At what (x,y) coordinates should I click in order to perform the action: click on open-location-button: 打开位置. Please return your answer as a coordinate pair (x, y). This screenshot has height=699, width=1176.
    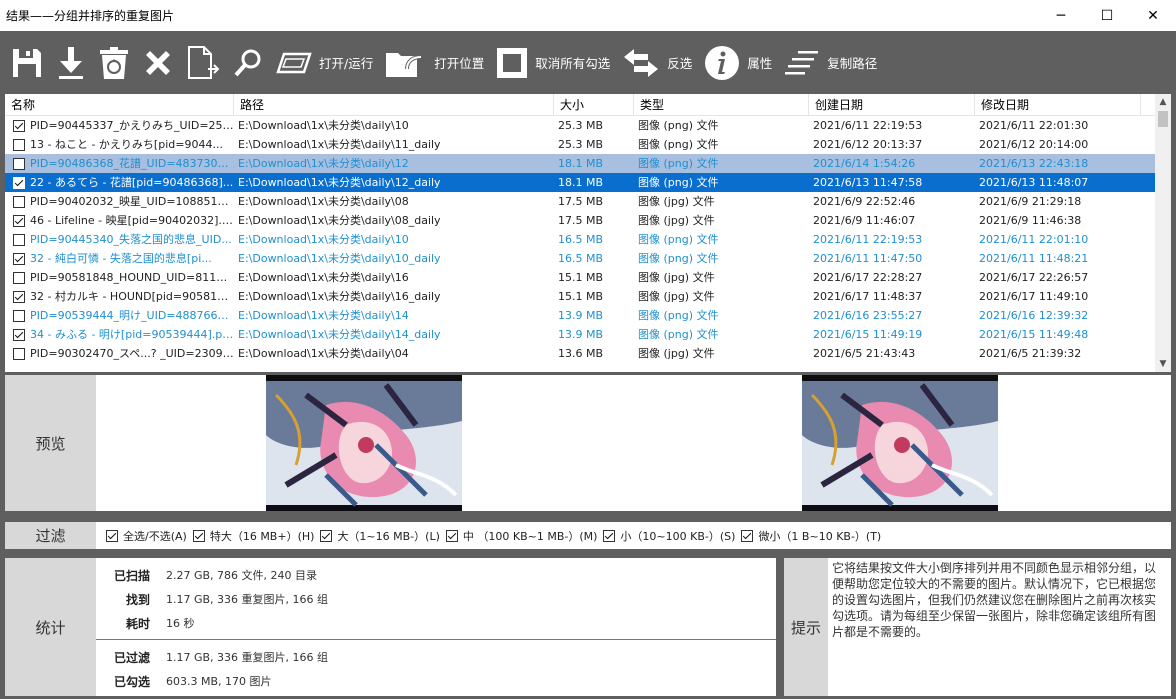
    Looking at the image, I should click on (434, 62).